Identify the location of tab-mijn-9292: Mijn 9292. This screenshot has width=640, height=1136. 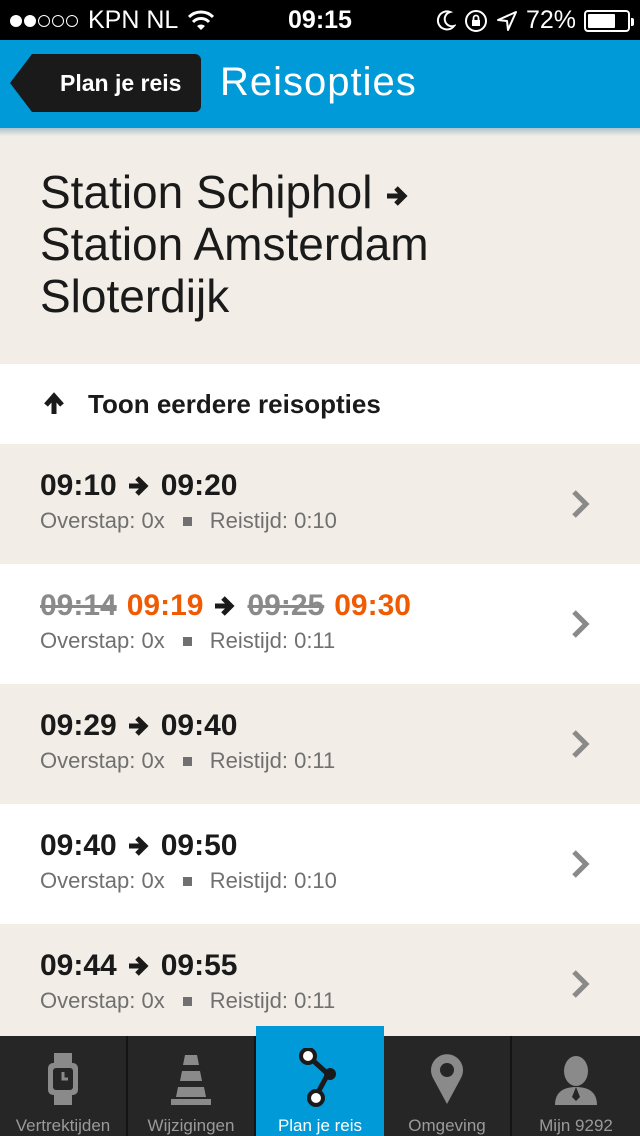
(576, 1086).